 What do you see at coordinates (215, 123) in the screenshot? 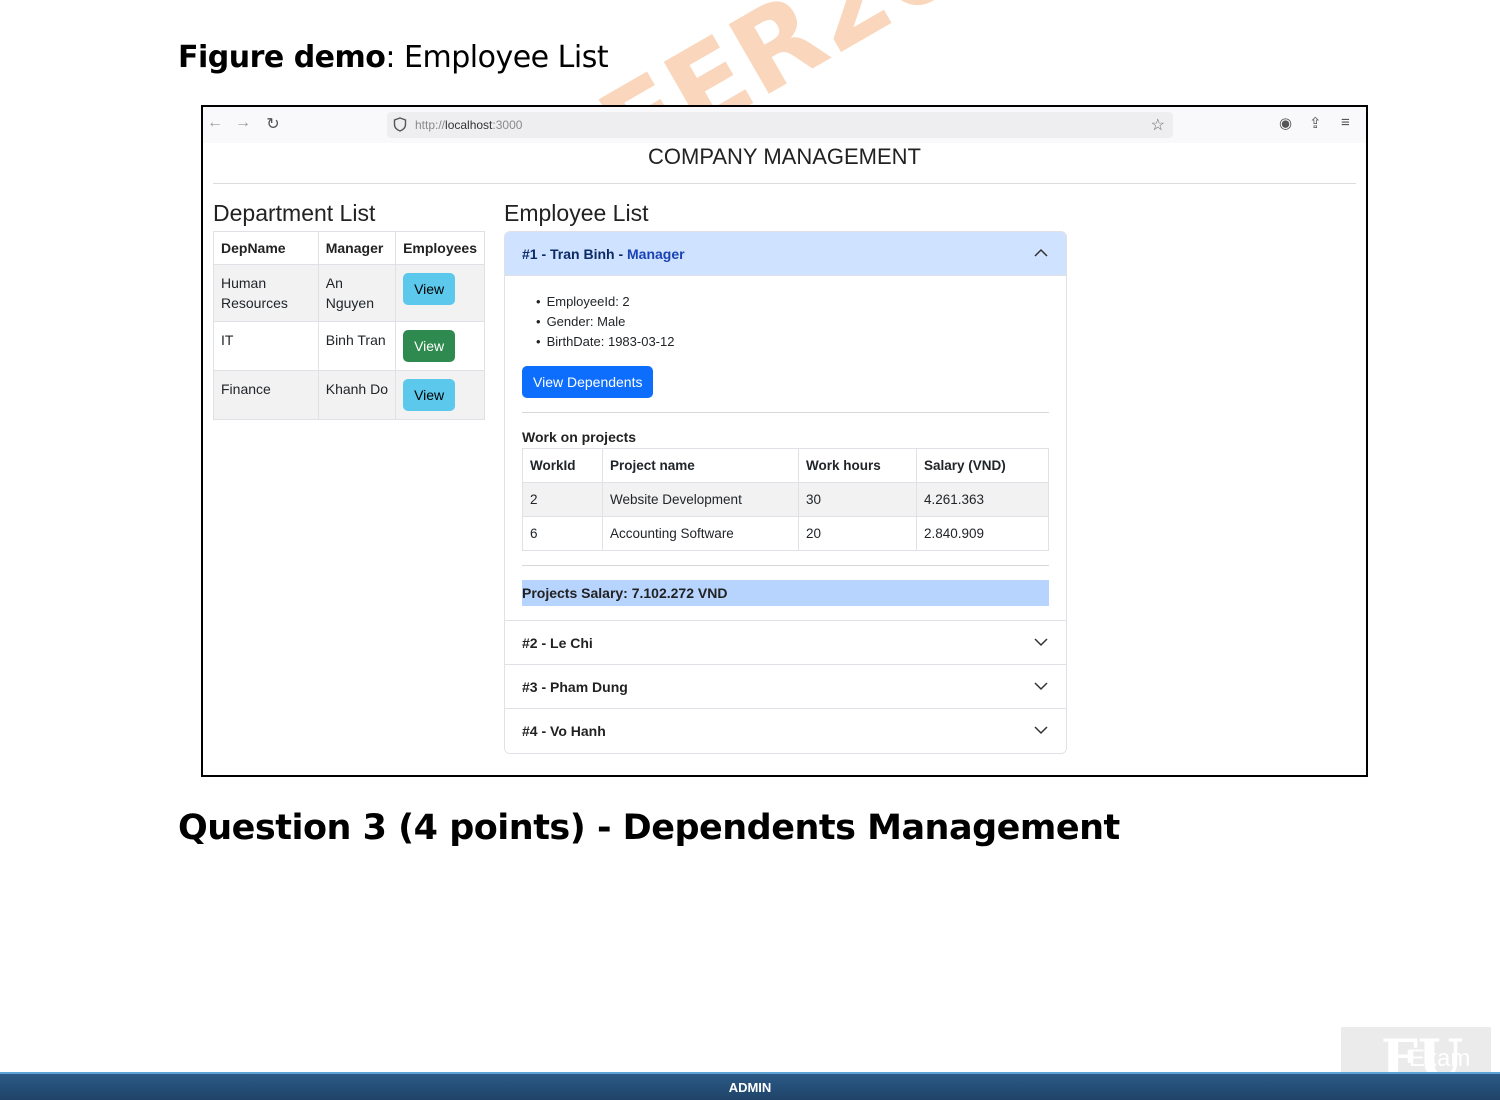
I see `back-arrow-icon: ←` at bounding box center [215, 123].